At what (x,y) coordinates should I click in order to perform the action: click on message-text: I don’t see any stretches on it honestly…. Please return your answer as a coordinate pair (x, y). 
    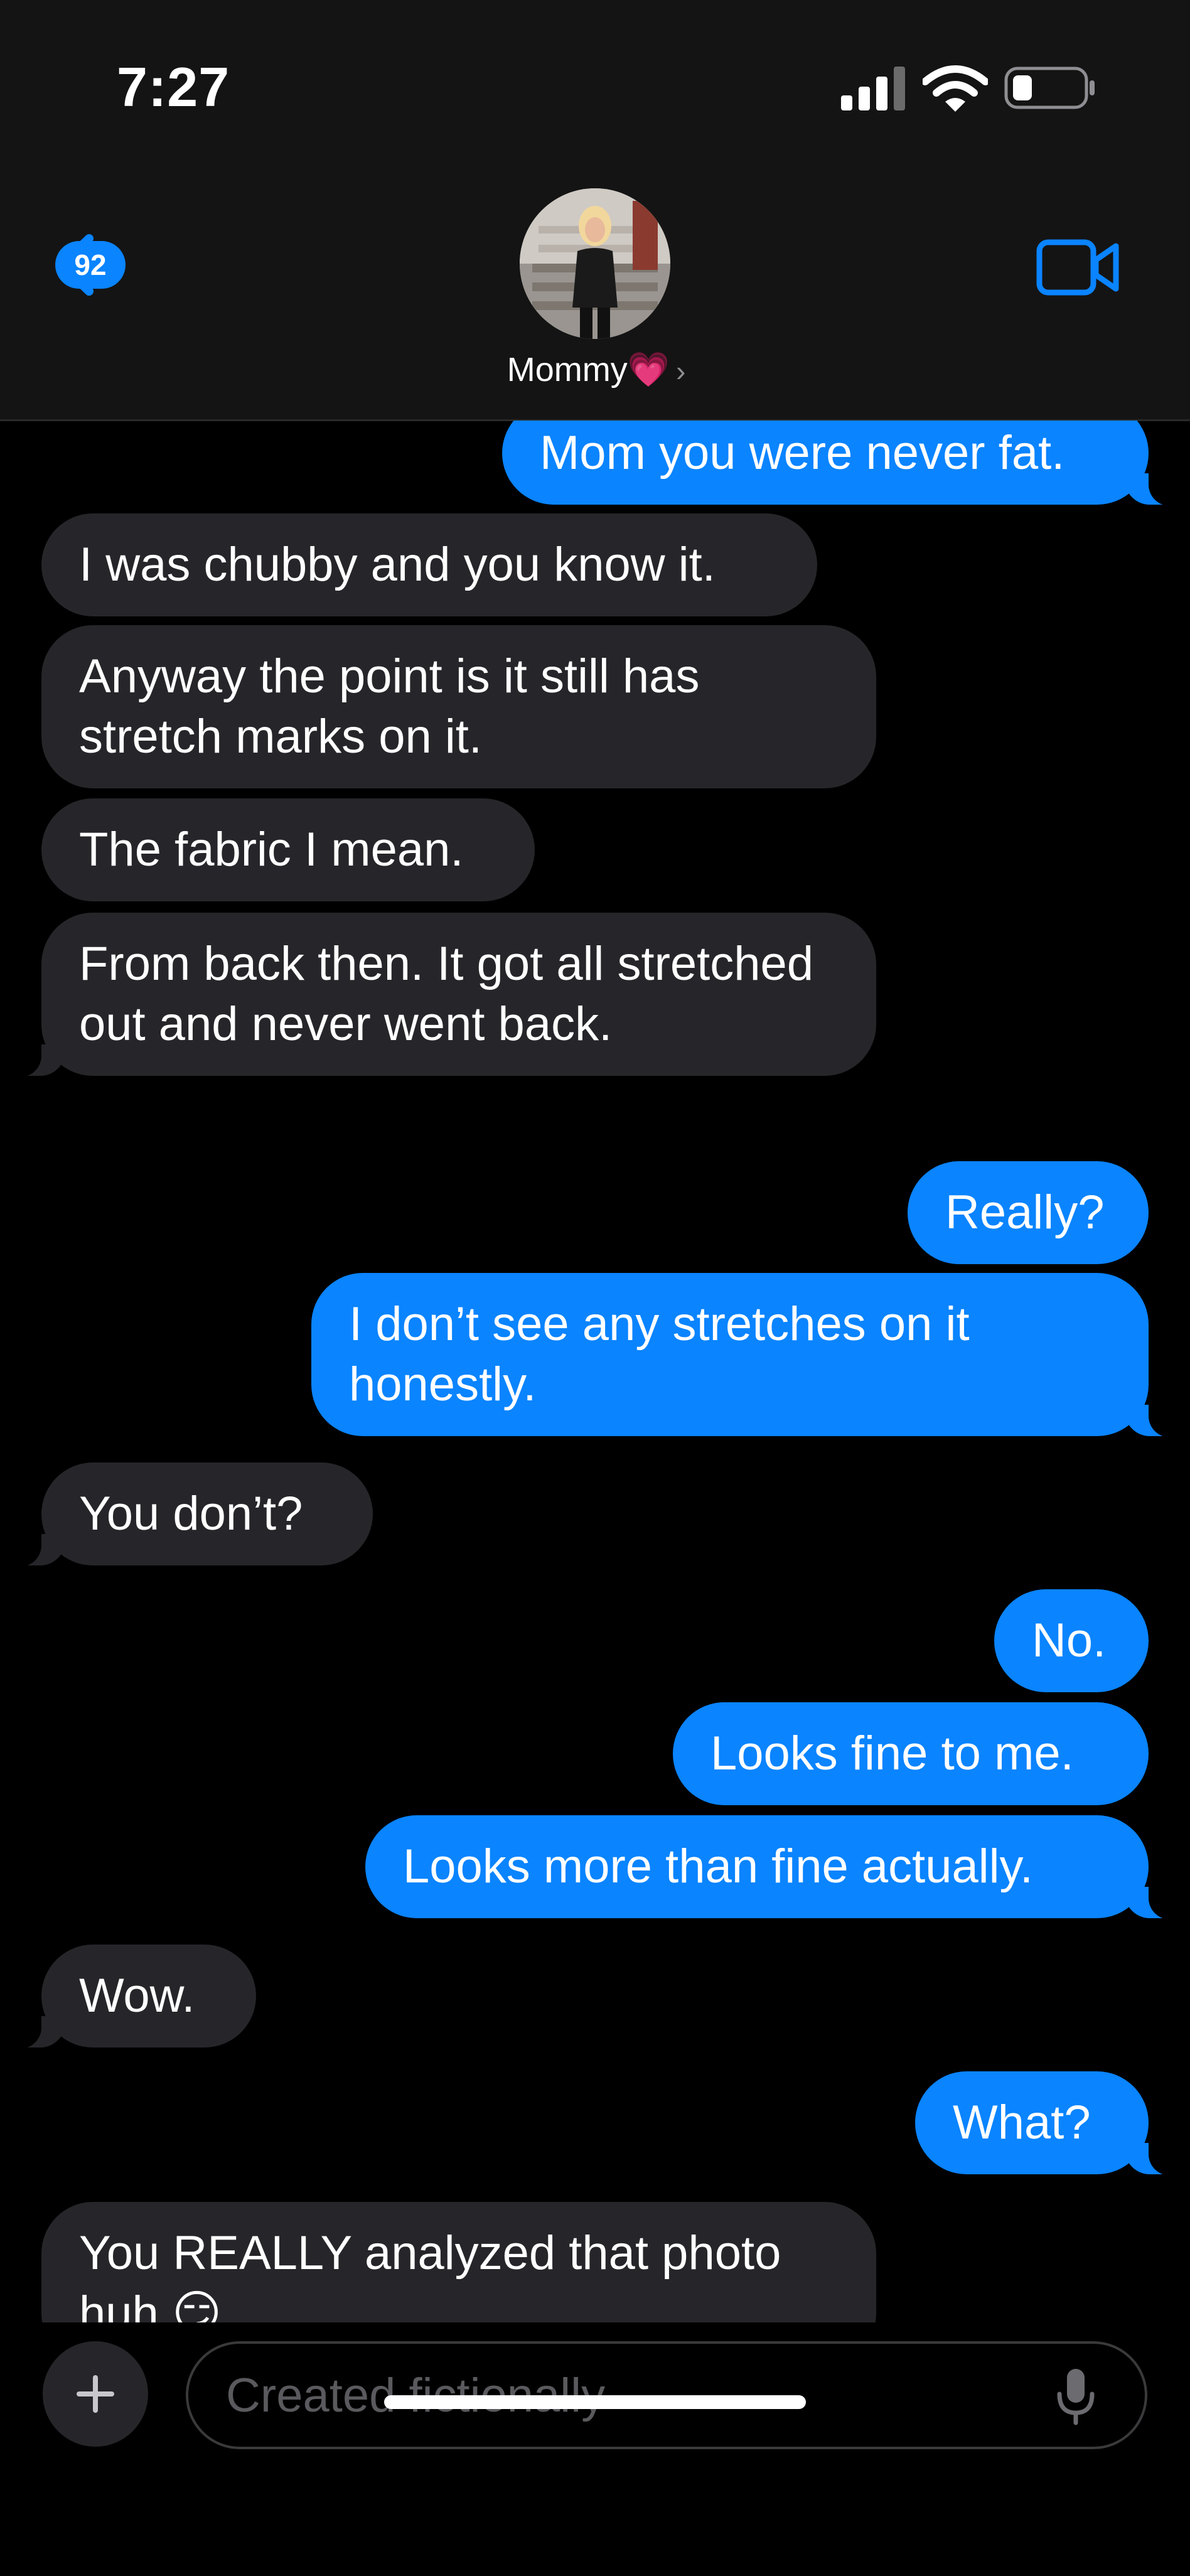
    Looking at the image, I should click on (659, 1354).